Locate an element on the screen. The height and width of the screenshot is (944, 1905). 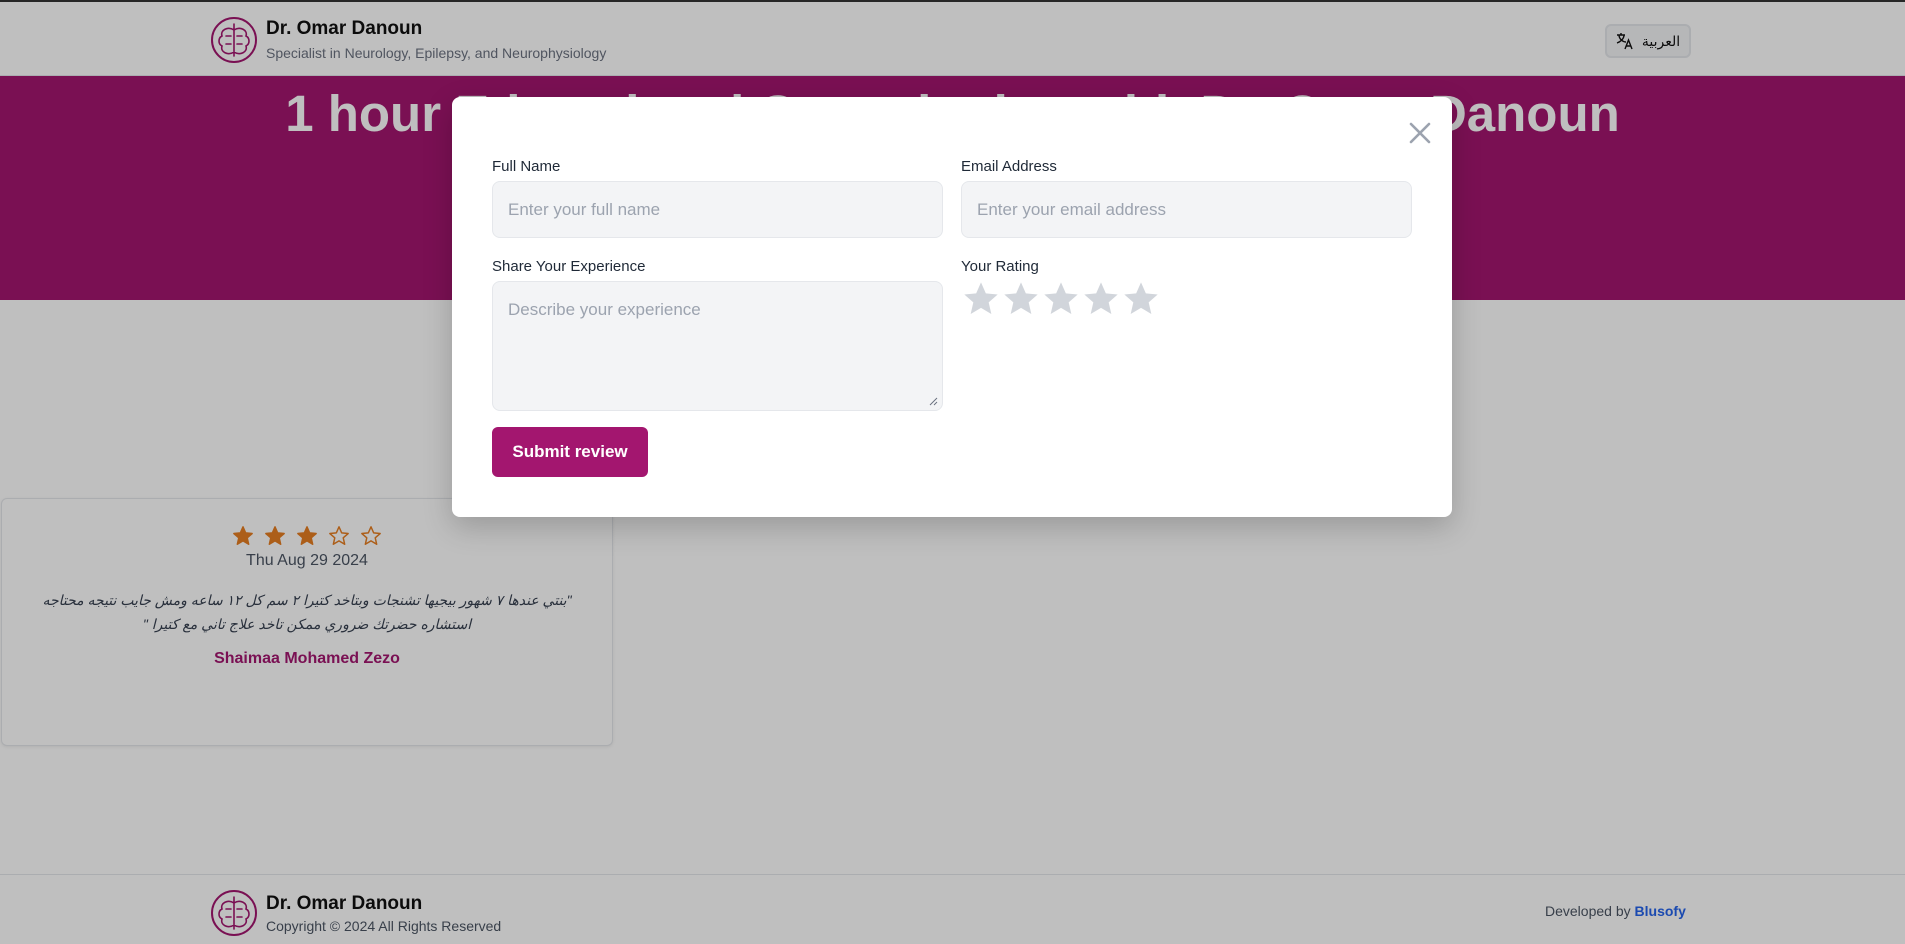
full-name-label: Full Name is located at coordinates (526, 166).